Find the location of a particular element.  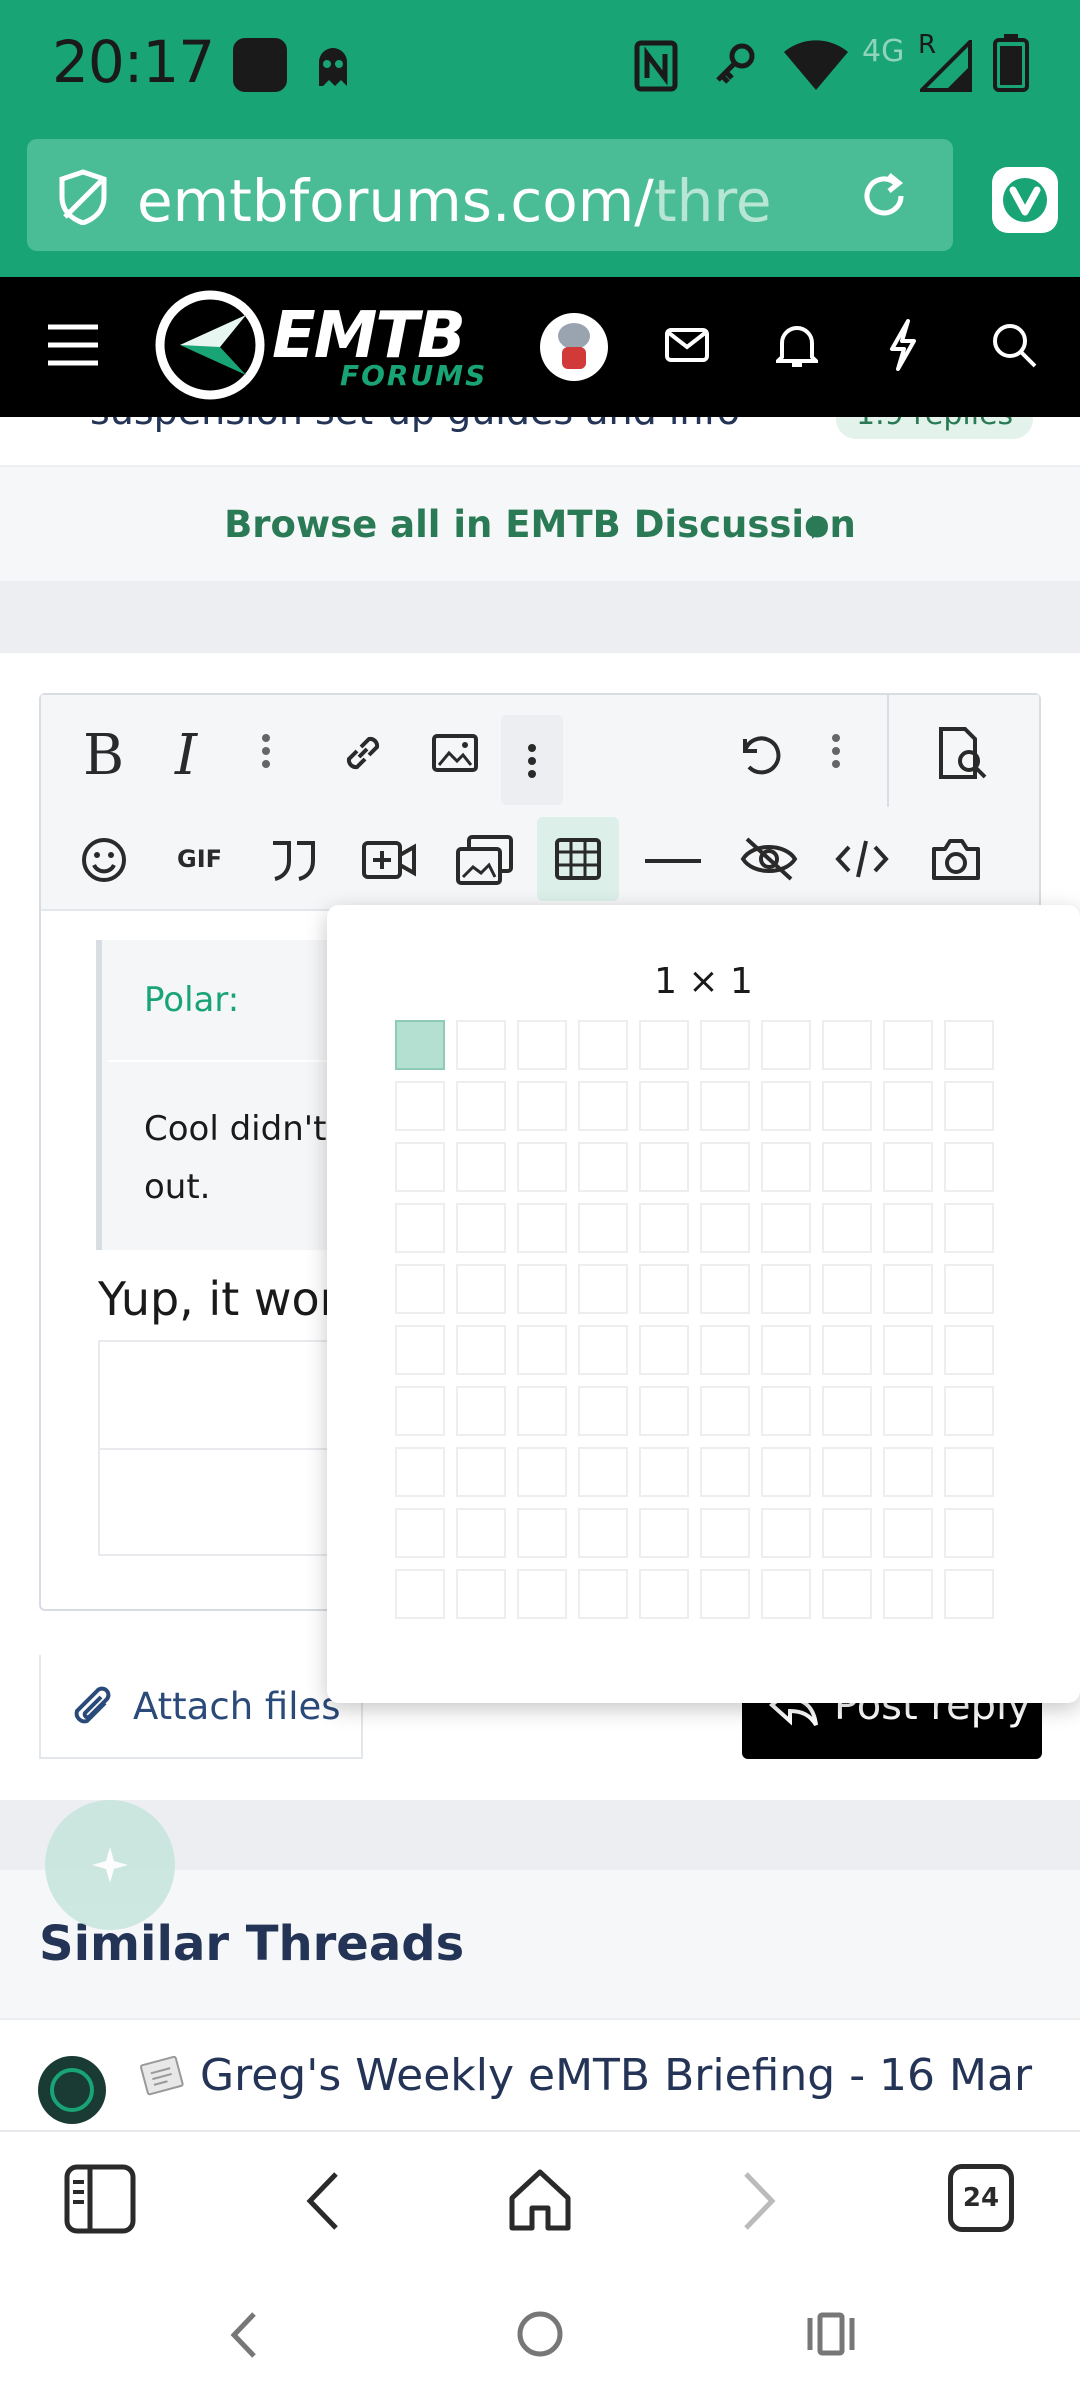

panel-icon is located at coordinates (100, 2199).